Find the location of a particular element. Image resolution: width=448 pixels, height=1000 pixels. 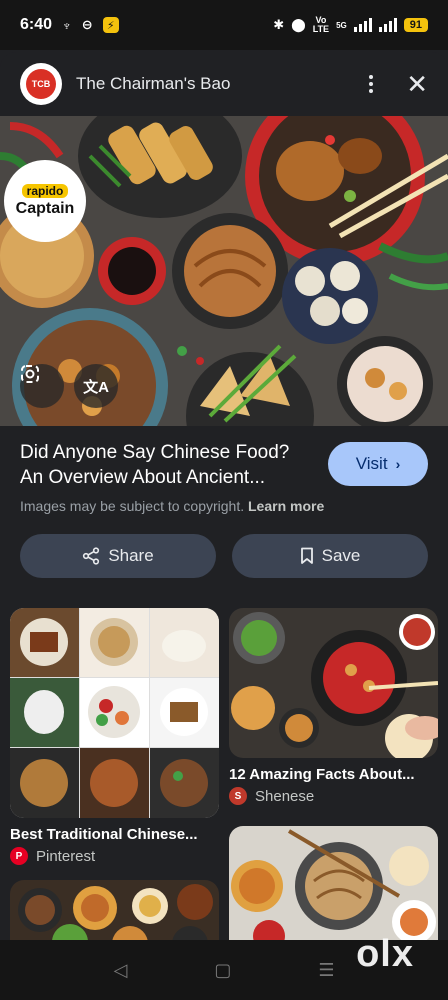

copyright-text: Images may be subject to copyright. is located at coordinates (132, 506).